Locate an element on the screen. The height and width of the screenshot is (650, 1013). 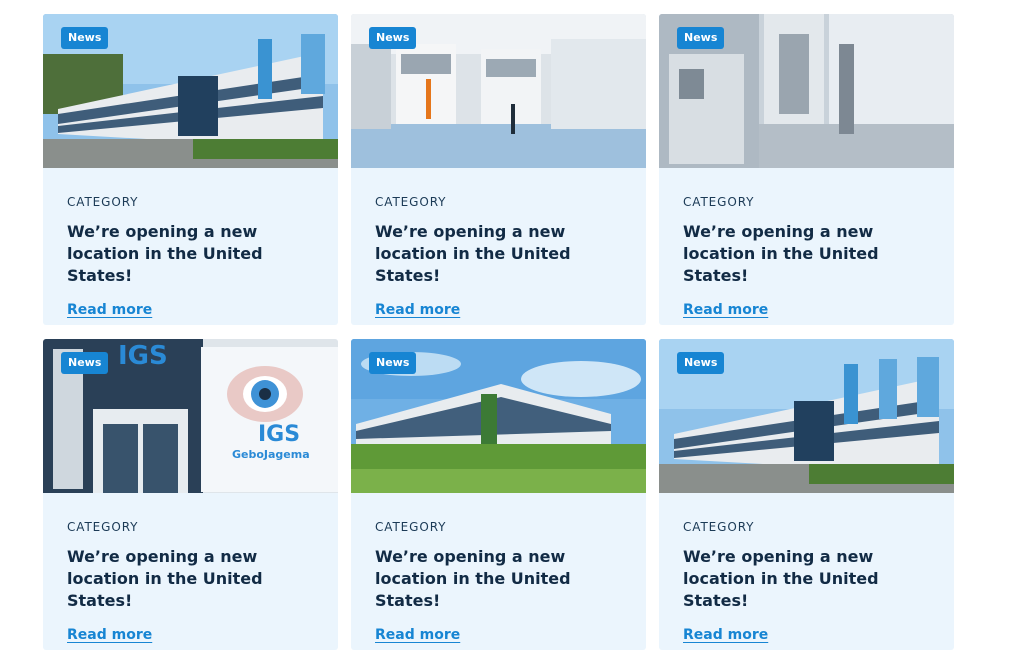
logo-wordmark: GeboJagema is located at coordinates (271, 454).